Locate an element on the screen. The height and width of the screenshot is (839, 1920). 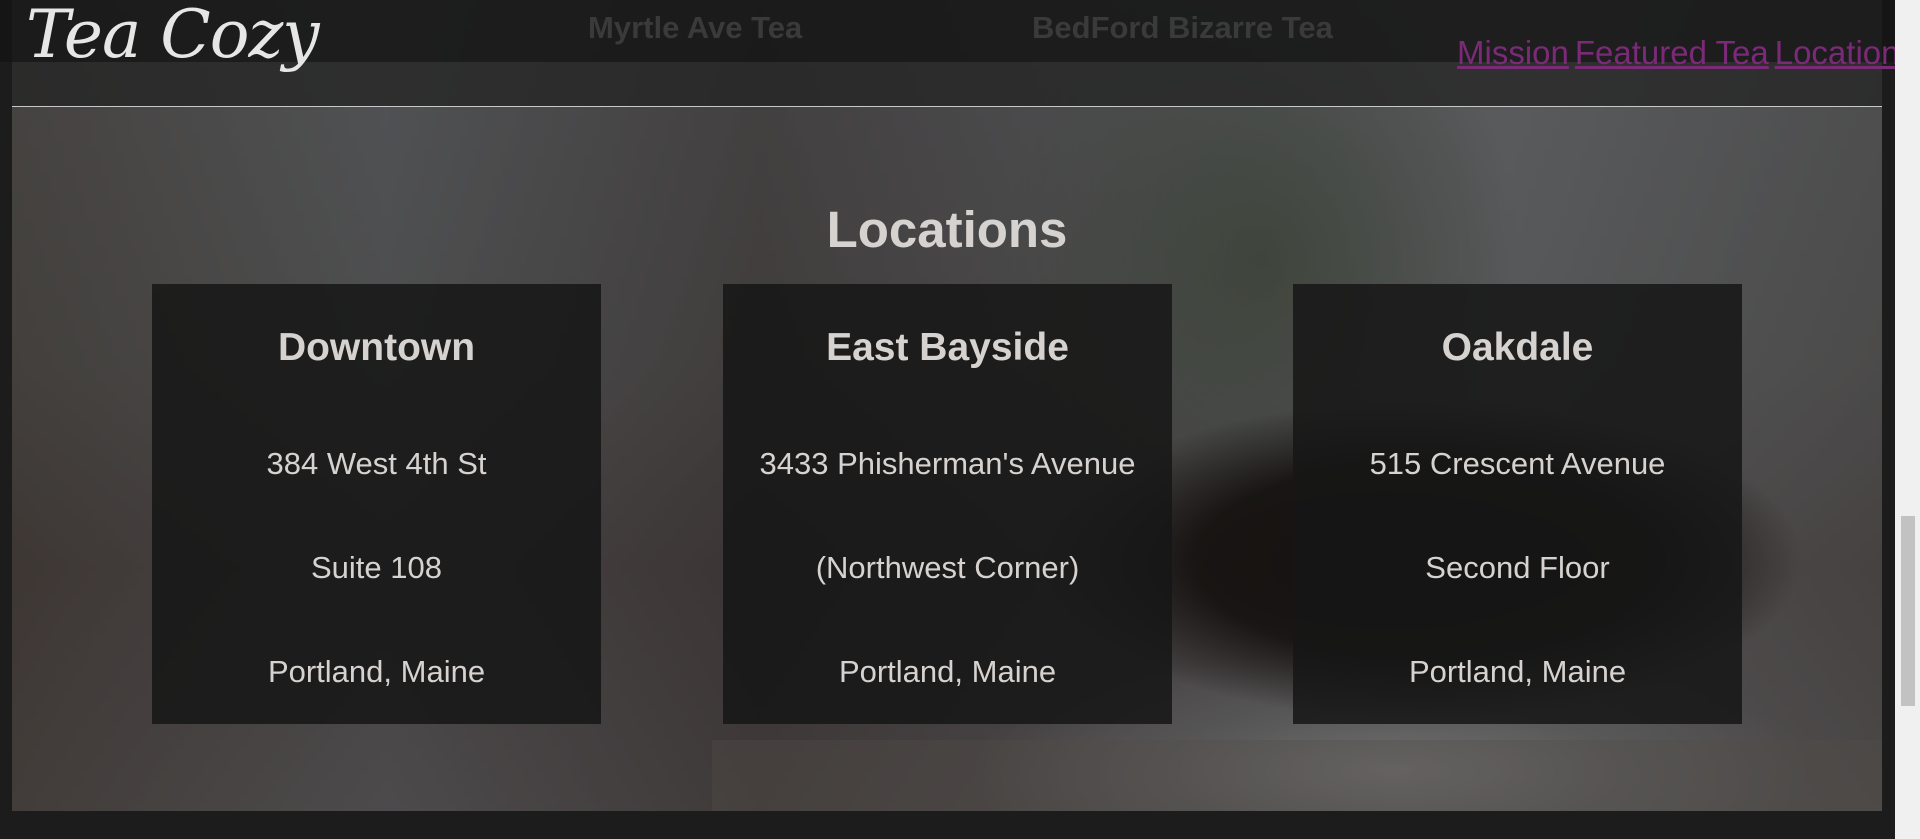
nav-ghost-item-myrtle: Myrtle Ave Tea is located at coordinates (695, 27).